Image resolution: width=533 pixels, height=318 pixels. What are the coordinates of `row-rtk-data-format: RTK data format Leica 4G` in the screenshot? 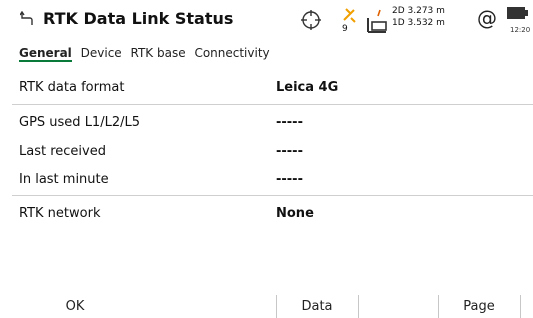 It's located at (266, 88).